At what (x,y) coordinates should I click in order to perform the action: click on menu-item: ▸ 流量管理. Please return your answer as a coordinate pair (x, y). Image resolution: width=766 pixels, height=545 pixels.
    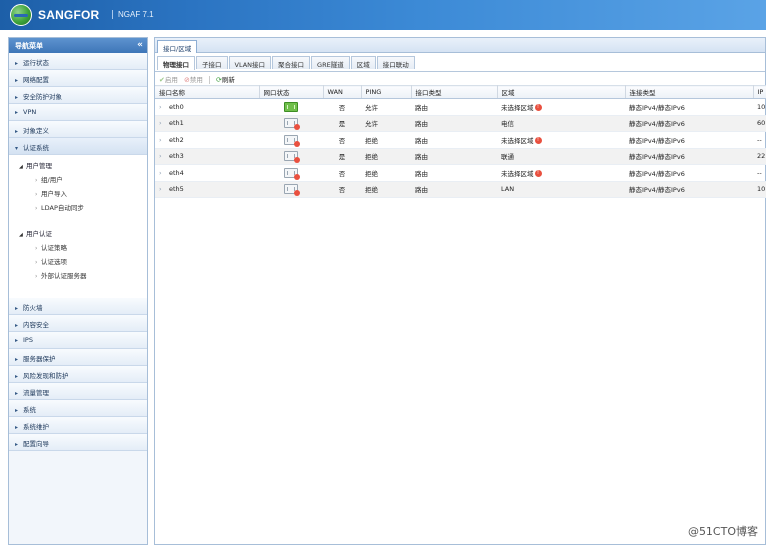
    Looking at the image, I should click on (78, 391).